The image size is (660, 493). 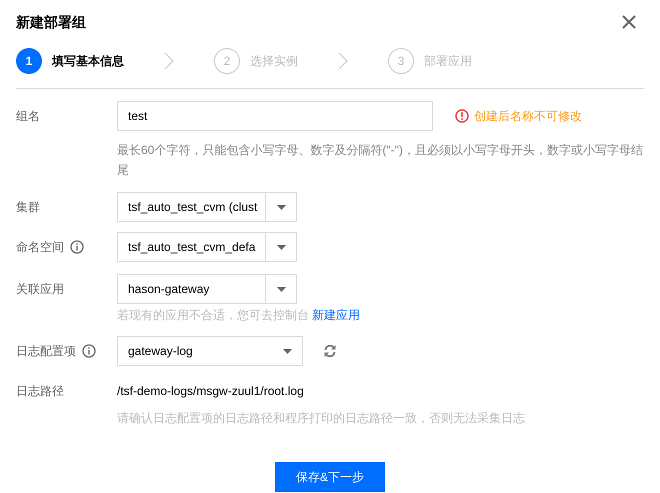 I want to click on hint-text: 请确认日志配置项的日志路径和程序打印的日志路径一致，否则无法采集日志, so click(x=321, y=418).